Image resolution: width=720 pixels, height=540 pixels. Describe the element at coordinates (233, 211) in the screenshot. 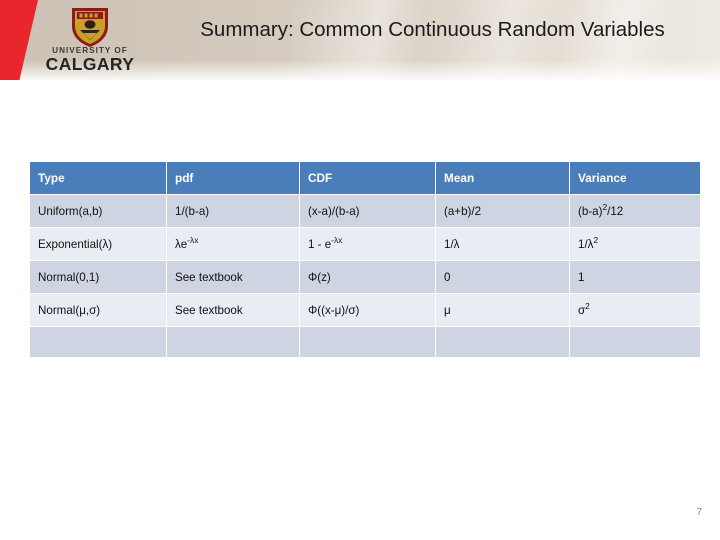

I see `cell-pdf: 1/(b-a)` at that location.